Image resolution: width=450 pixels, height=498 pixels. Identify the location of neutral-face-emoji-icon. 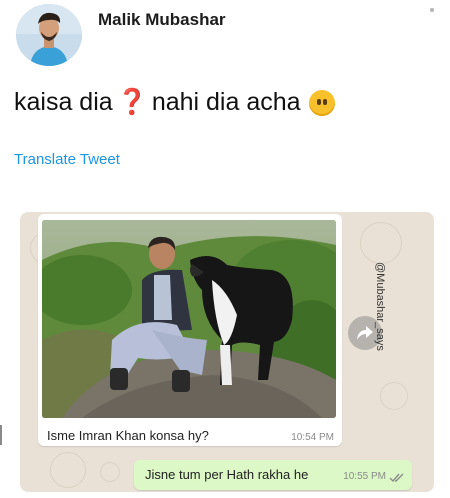
(321, 102).